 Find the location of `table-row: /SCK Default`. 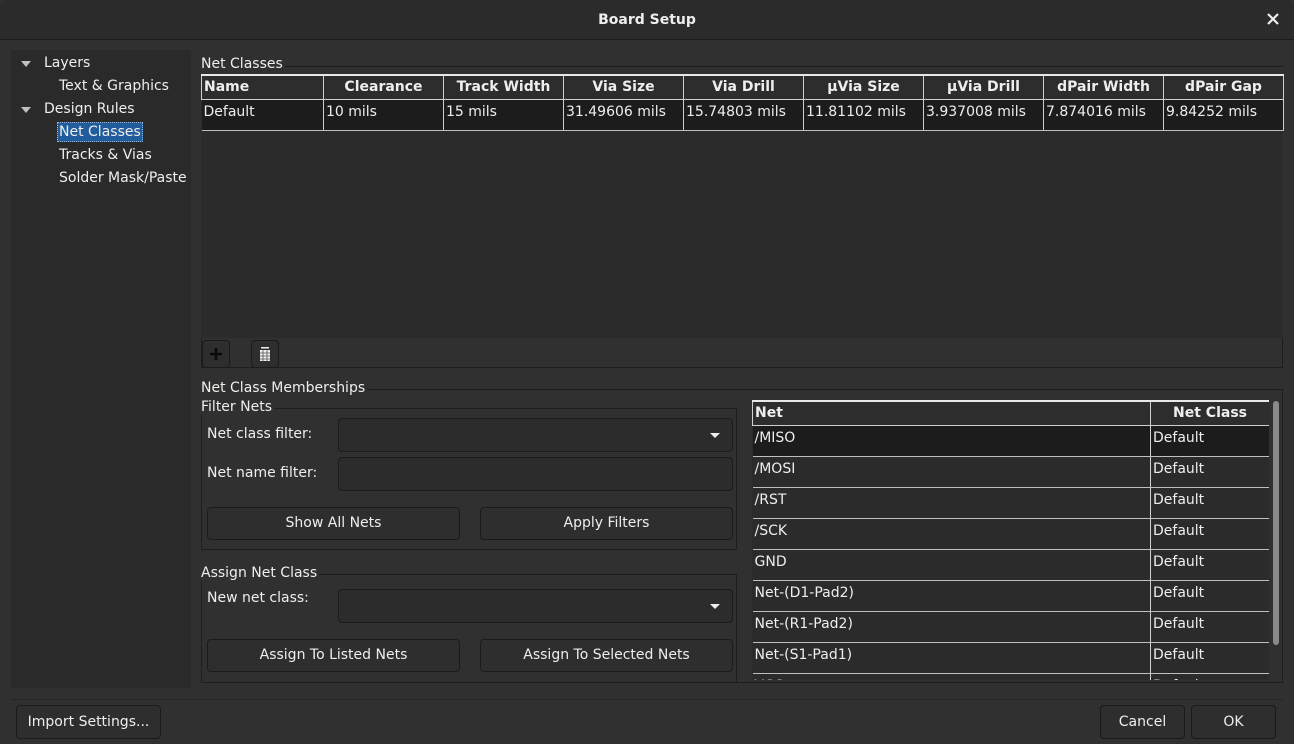

table-row: /SCK Default is located at coordinates (1010, 534).